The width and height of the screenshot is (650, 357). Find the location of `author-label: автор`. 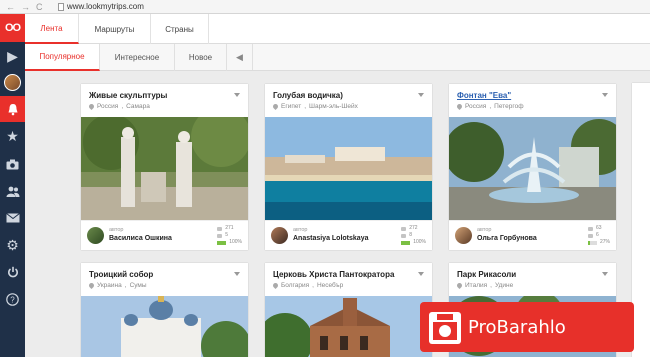

author-label: автор is located at coordinates (116, 230).